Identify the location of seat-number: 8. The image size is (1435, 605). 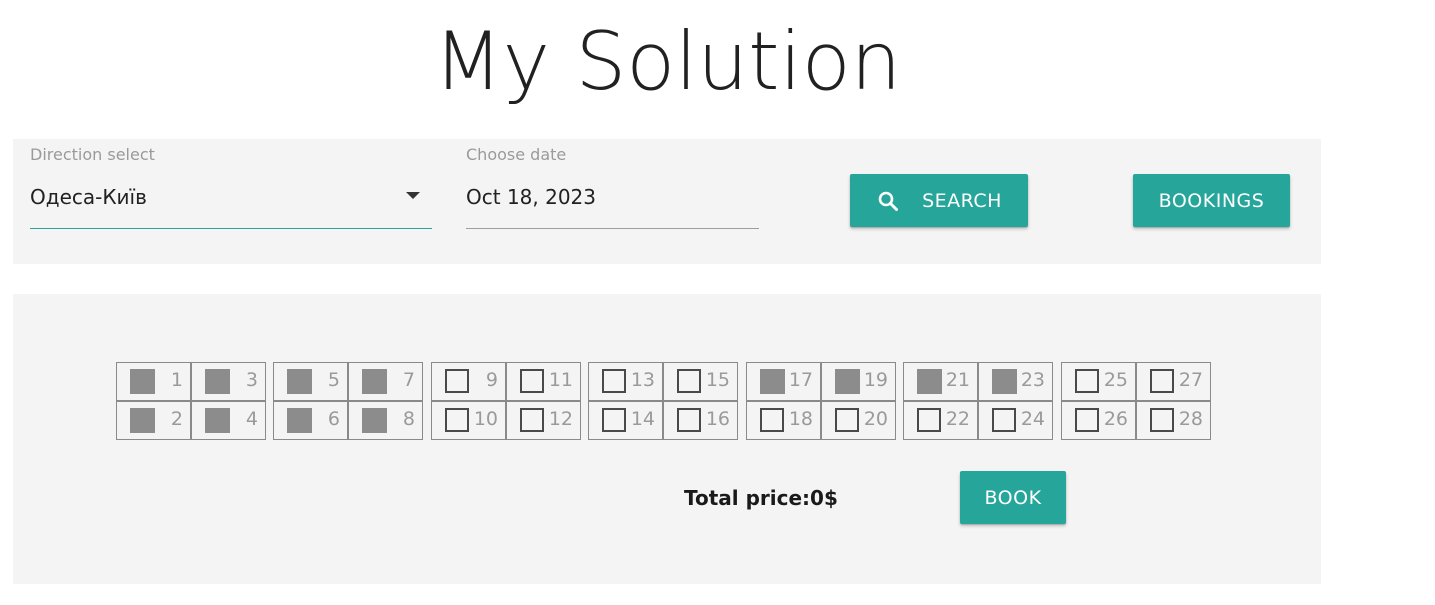
(408, 419).